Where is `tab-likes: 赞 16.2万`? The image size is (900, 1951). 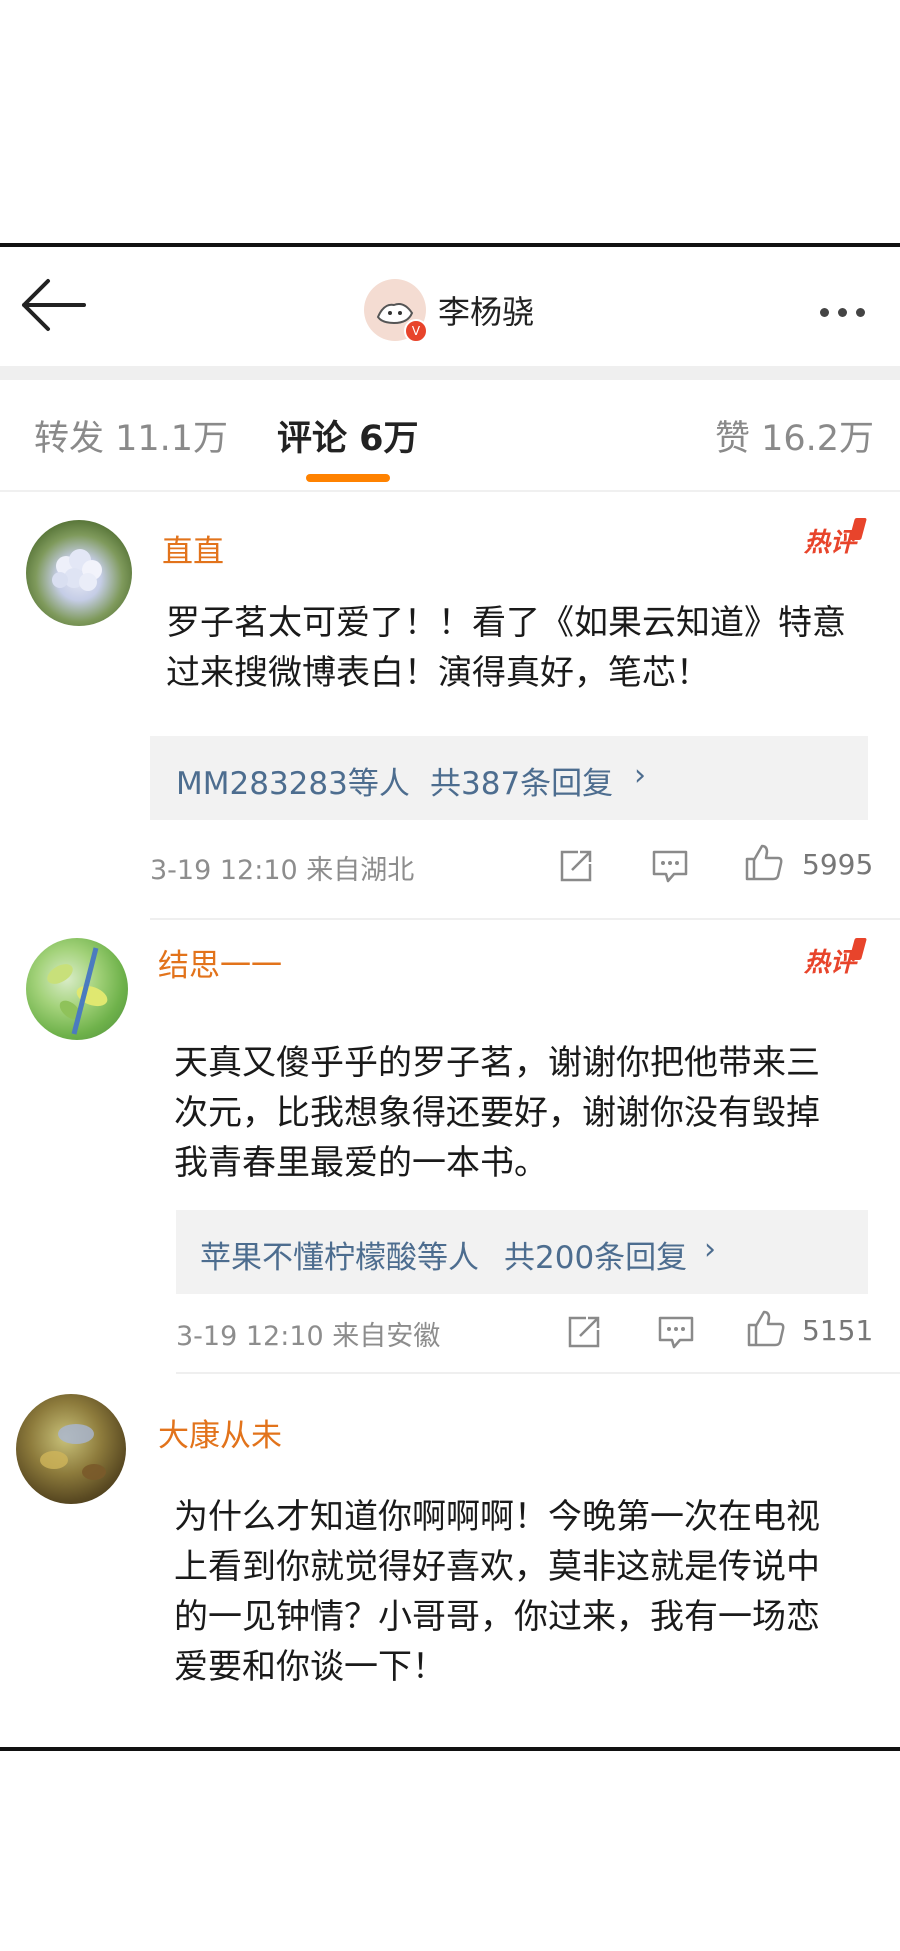
tab-likes: 赞 16.2万 is located at coordinates (794, 435).